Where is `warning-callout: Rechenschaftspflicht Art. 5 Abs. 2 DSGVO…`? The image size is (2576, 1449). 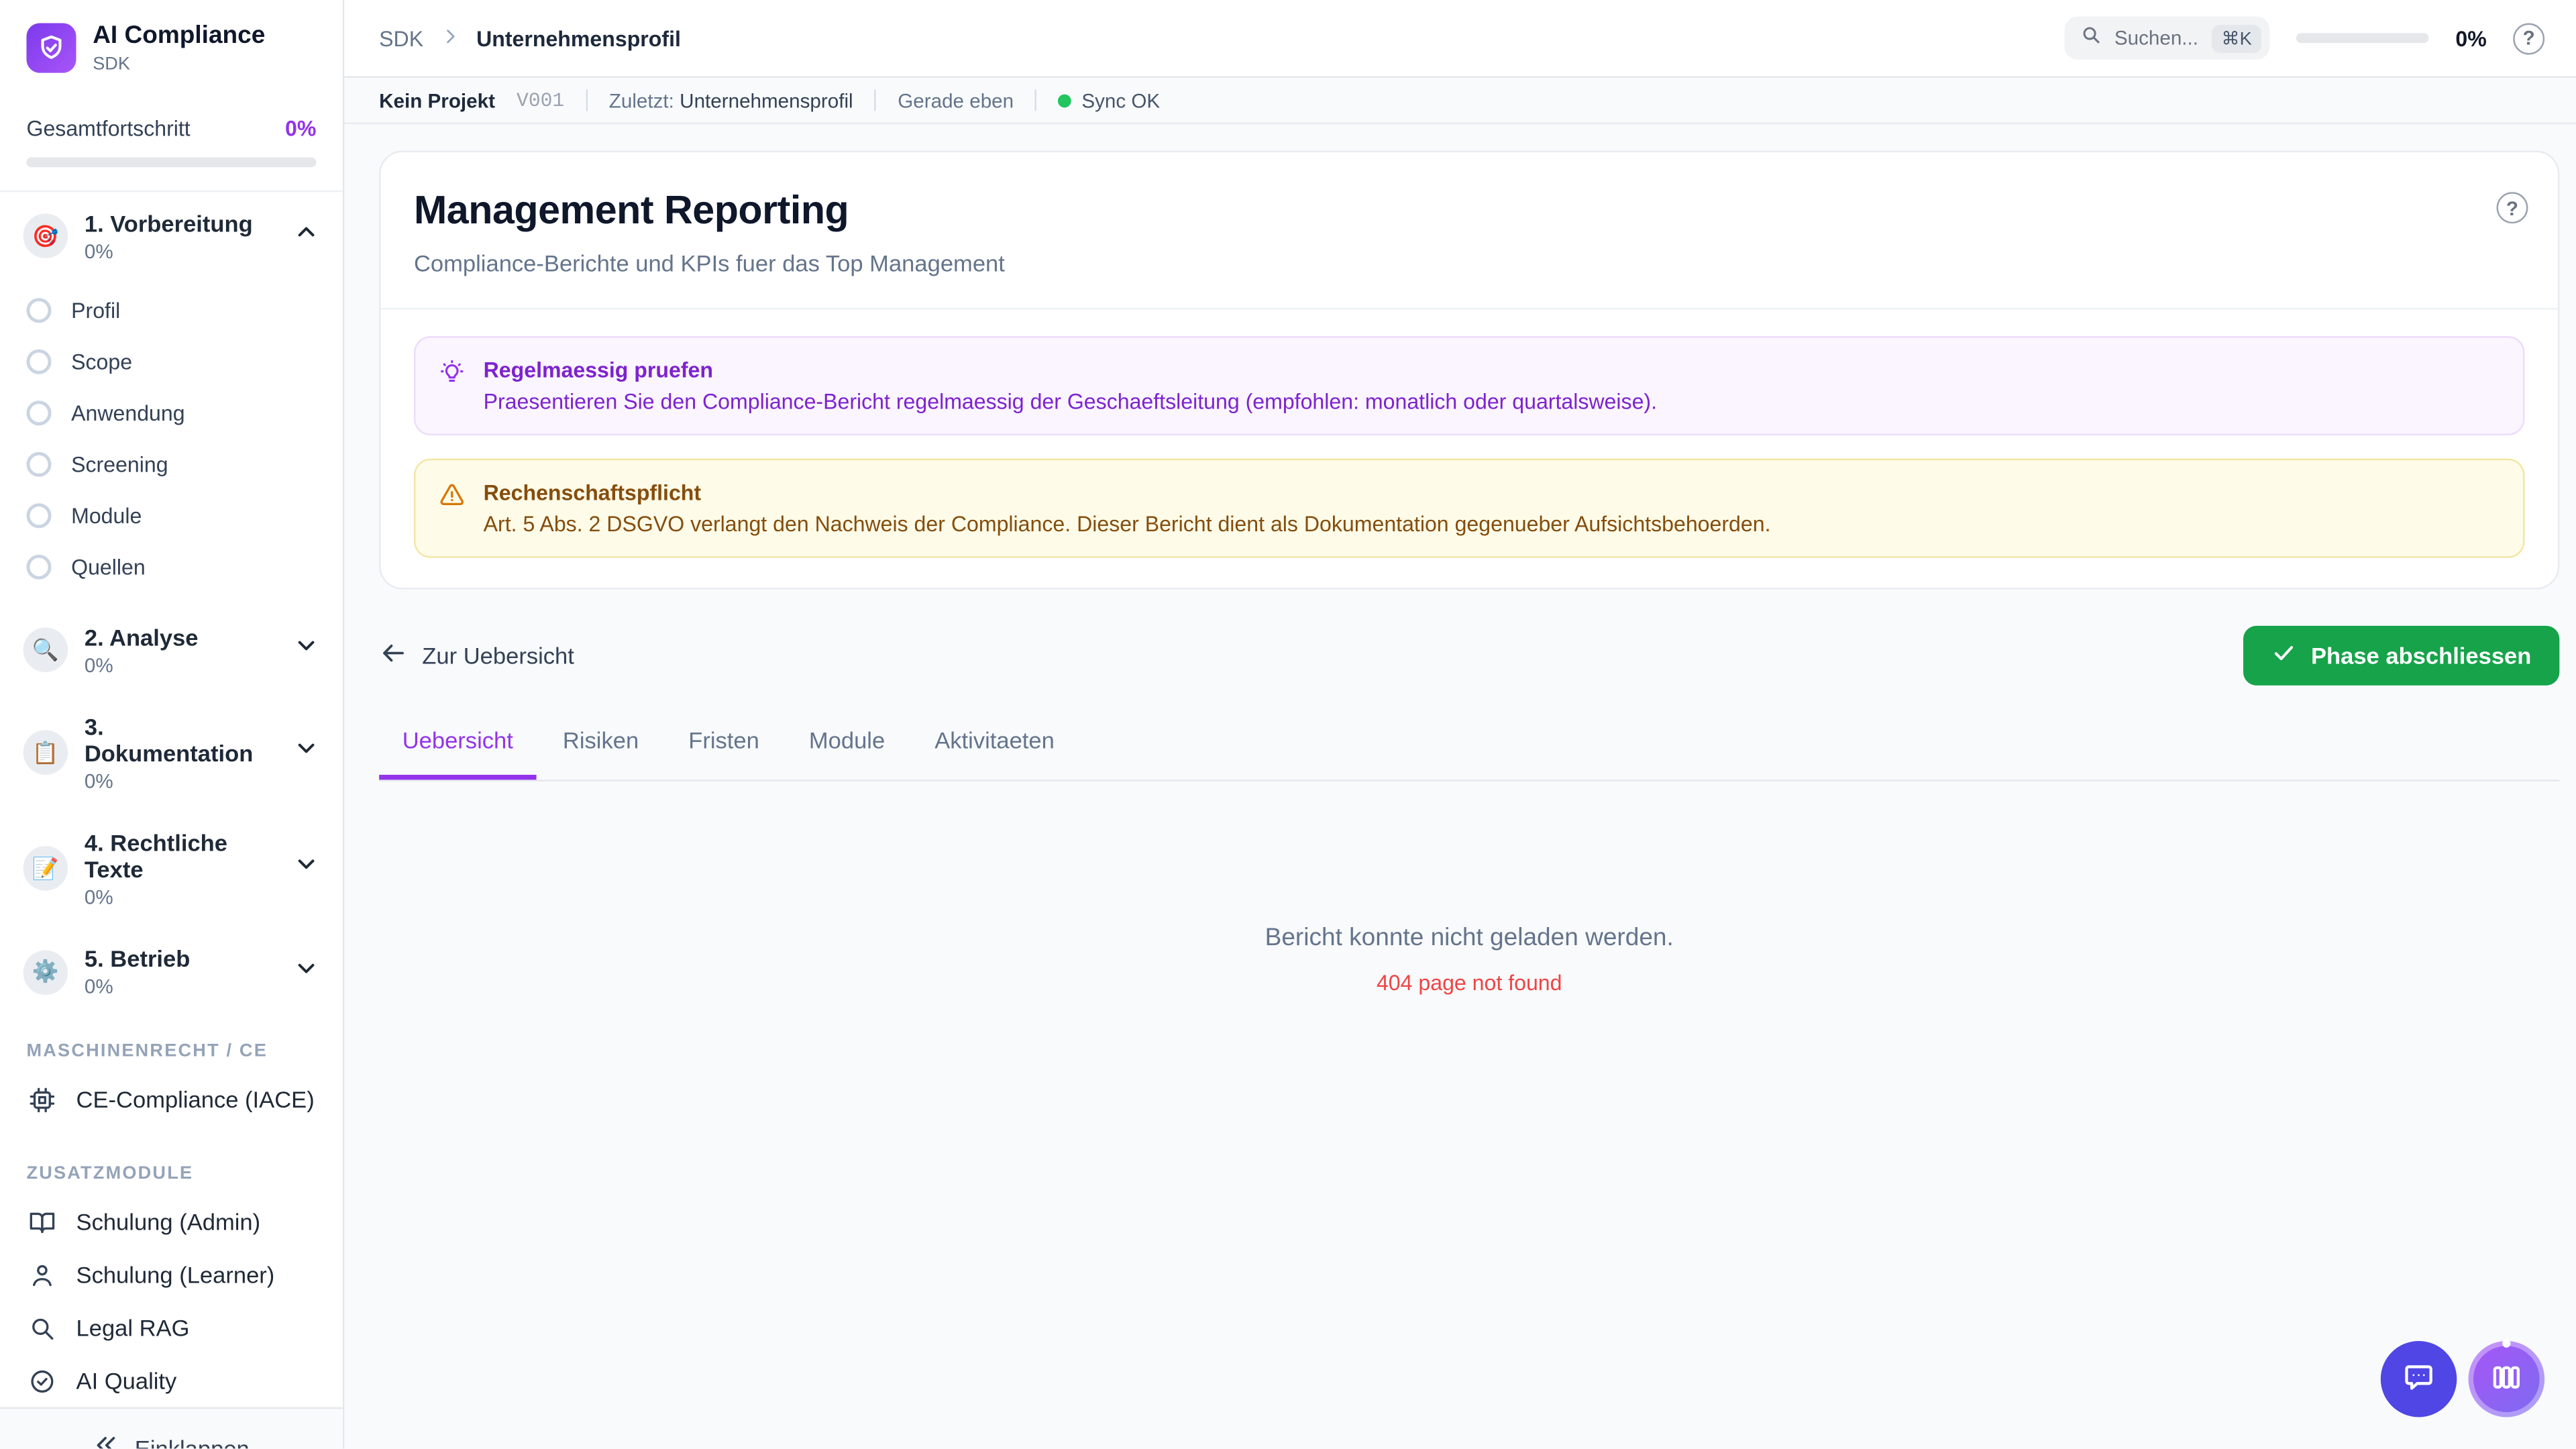 warning-callout: Rechenschaftspflicht Art. 5 Abs. 2 DSGVO… is located at coordinates (1469, 508).